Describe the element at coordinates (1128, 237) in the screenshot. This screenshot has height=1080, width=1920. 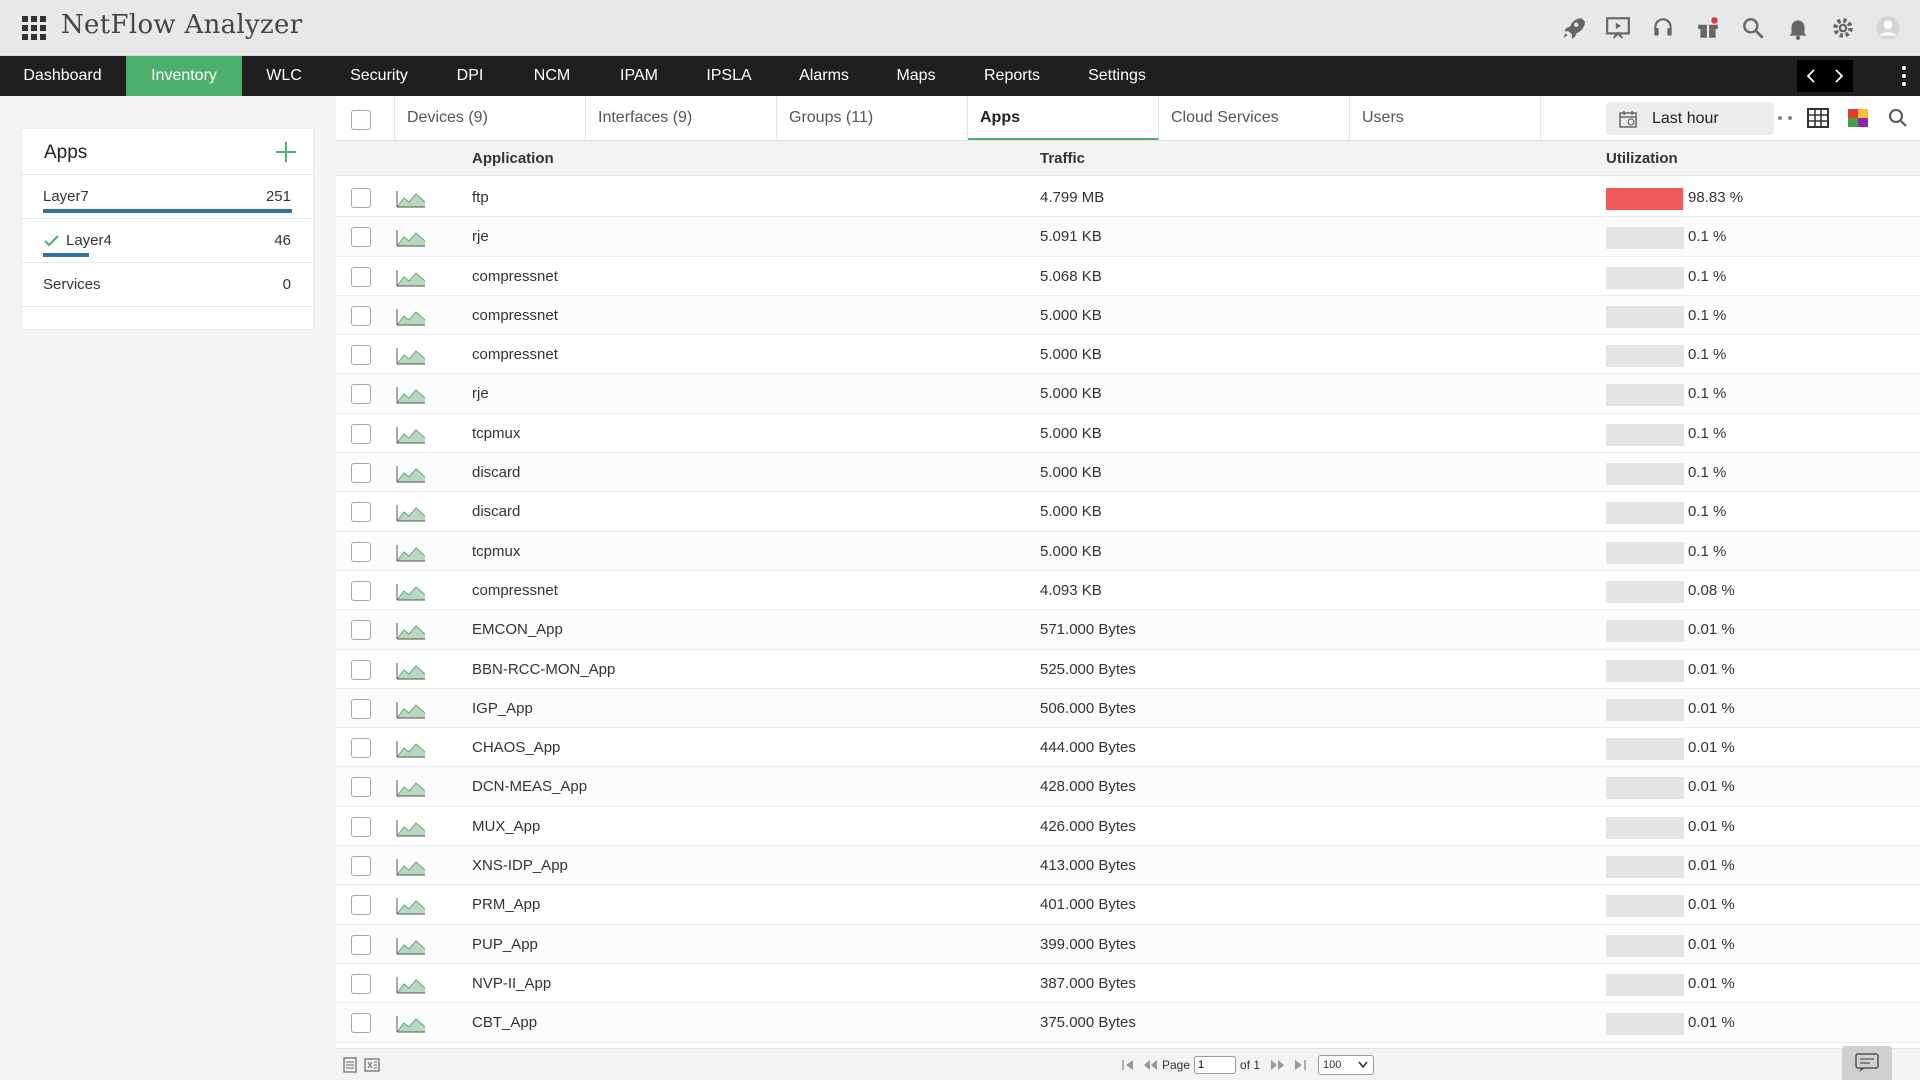
I see `table-row: rje 5.091 KB 0.1 %` at that location.